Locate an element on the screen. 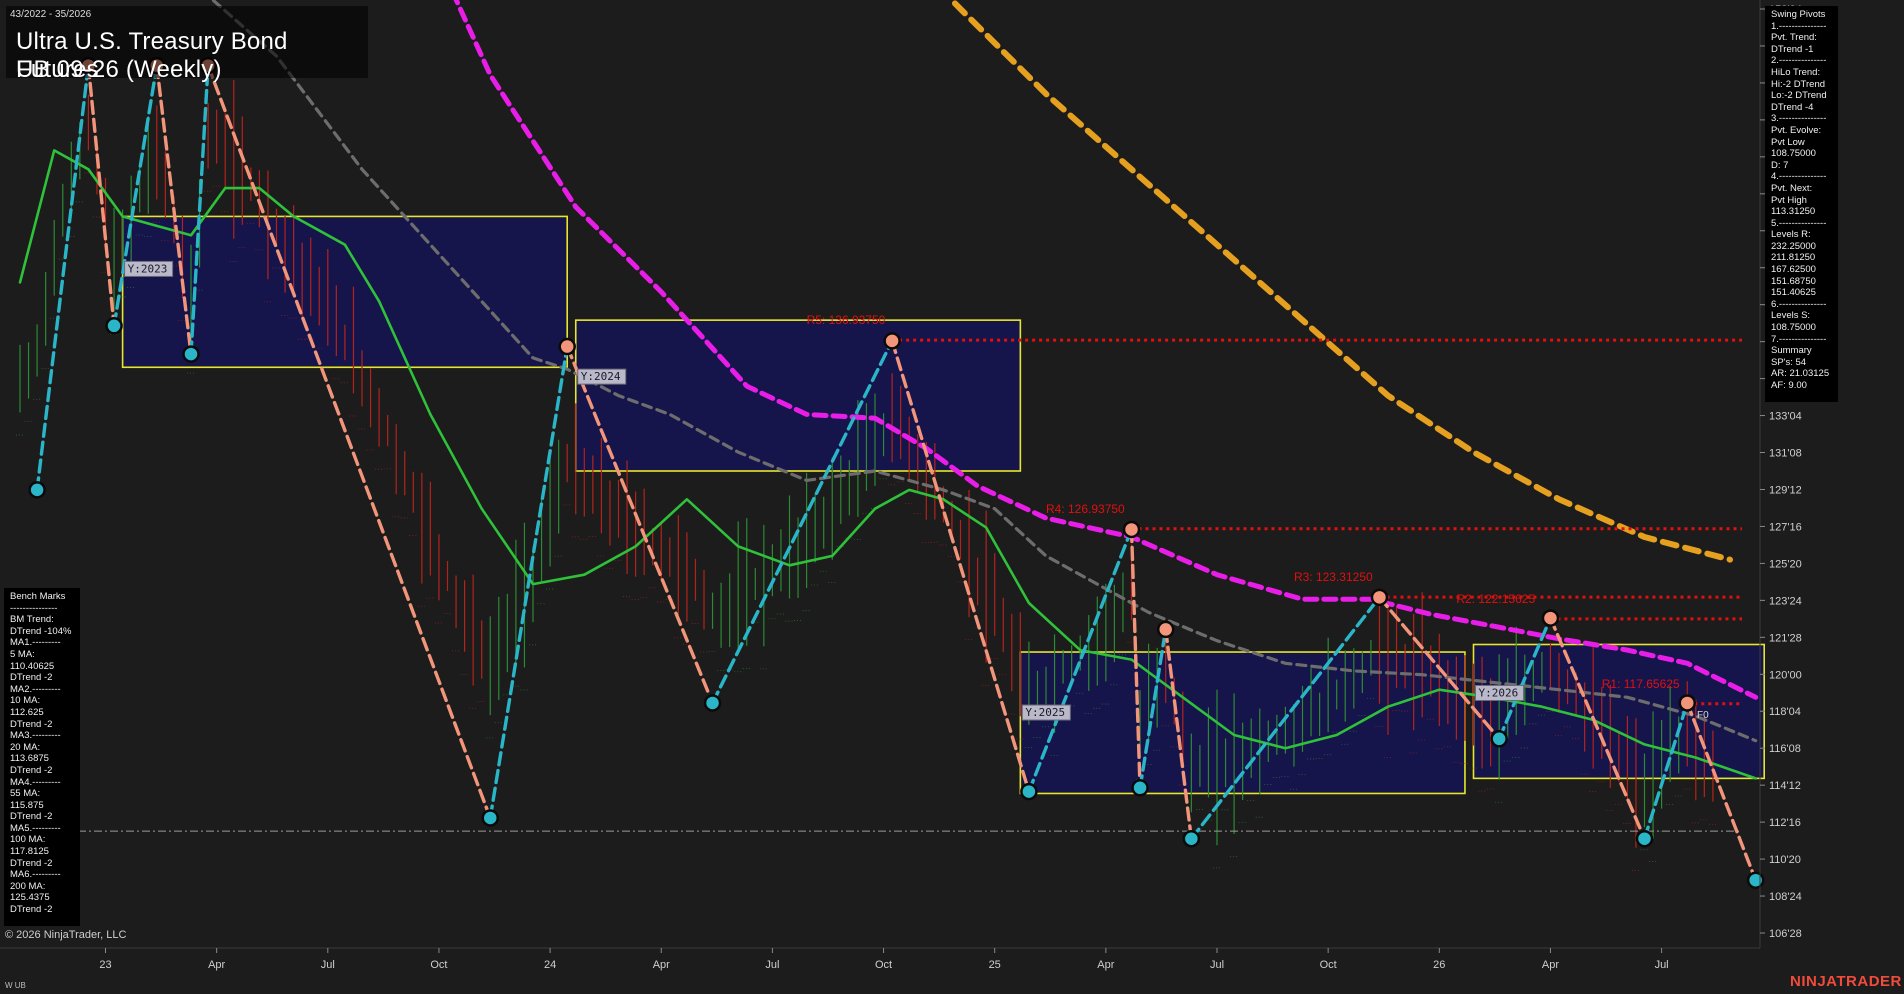  time-tick-label: 23 is located at coordinates (105, 965).